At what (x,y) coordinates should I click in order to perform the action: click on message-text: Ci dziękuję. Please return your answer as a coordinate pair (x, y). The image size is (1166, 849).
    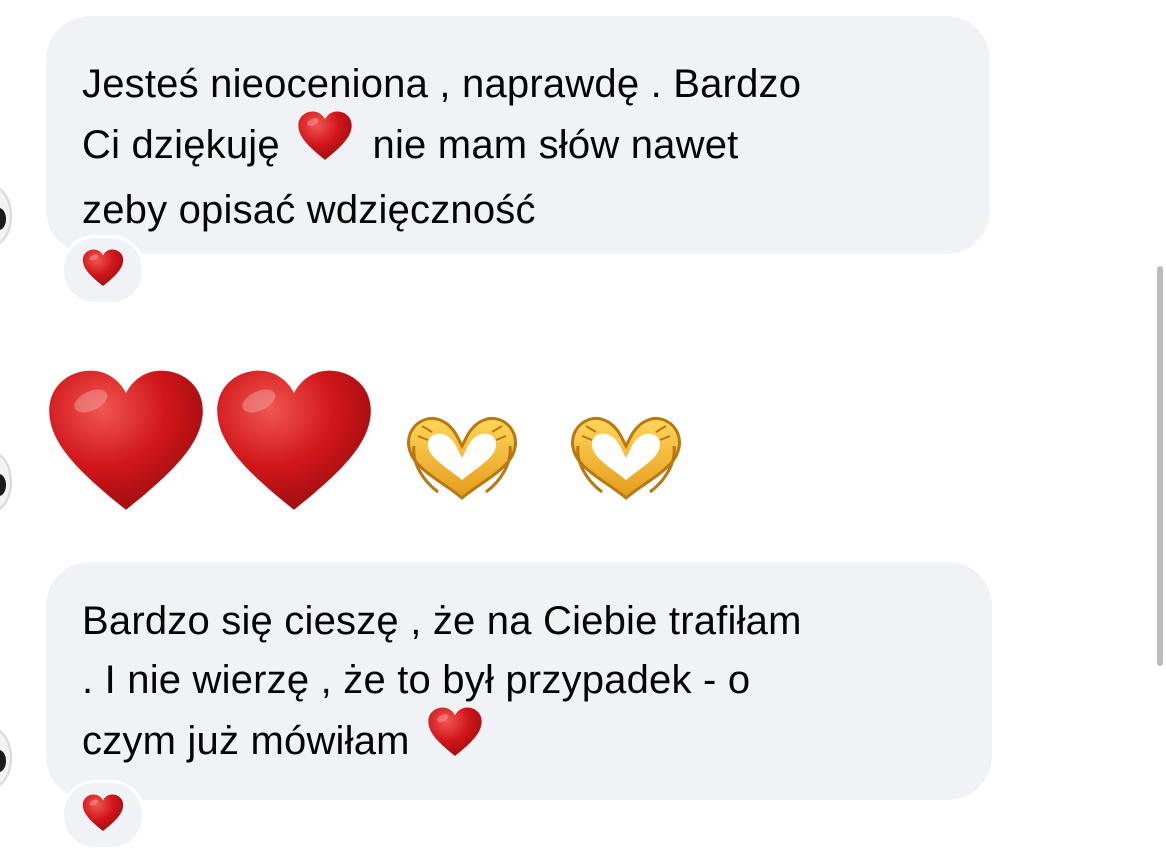
    Looking at the image, I should click on (181, 145).